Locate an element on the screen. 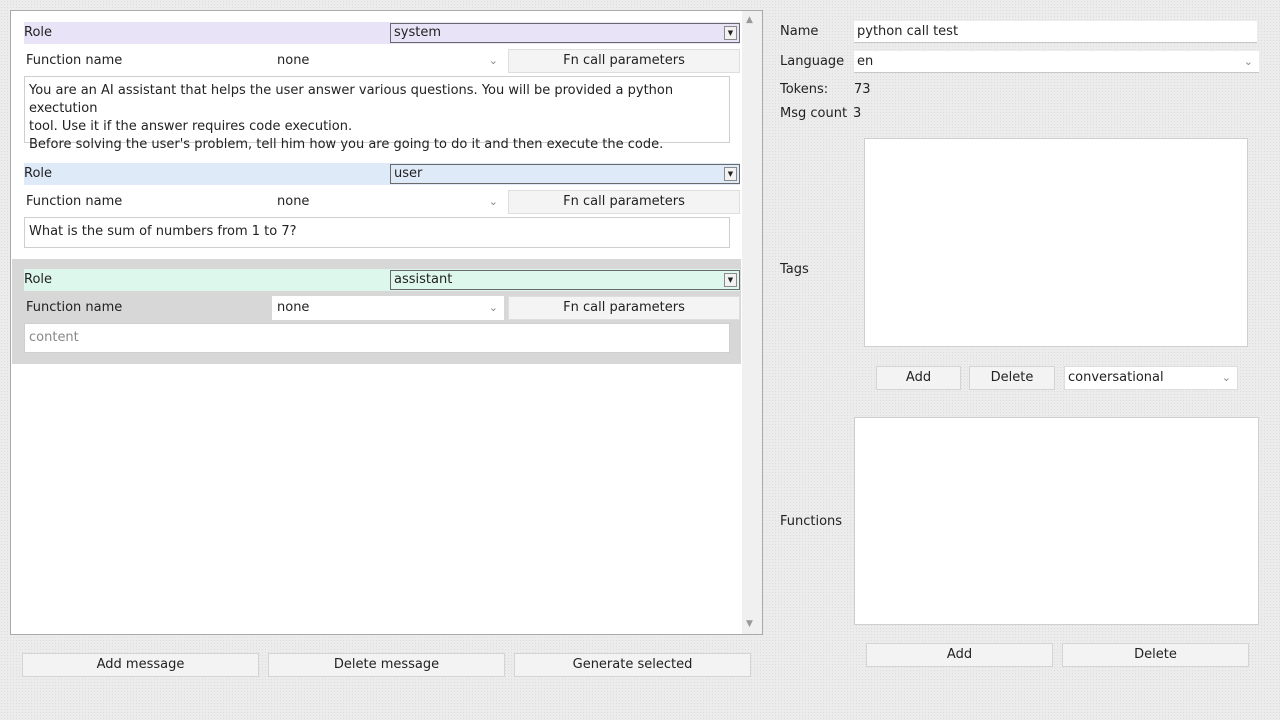 The height and width of the screenshot is (720, 1280). name-input: python call test is located at coordinates (1055, 32).